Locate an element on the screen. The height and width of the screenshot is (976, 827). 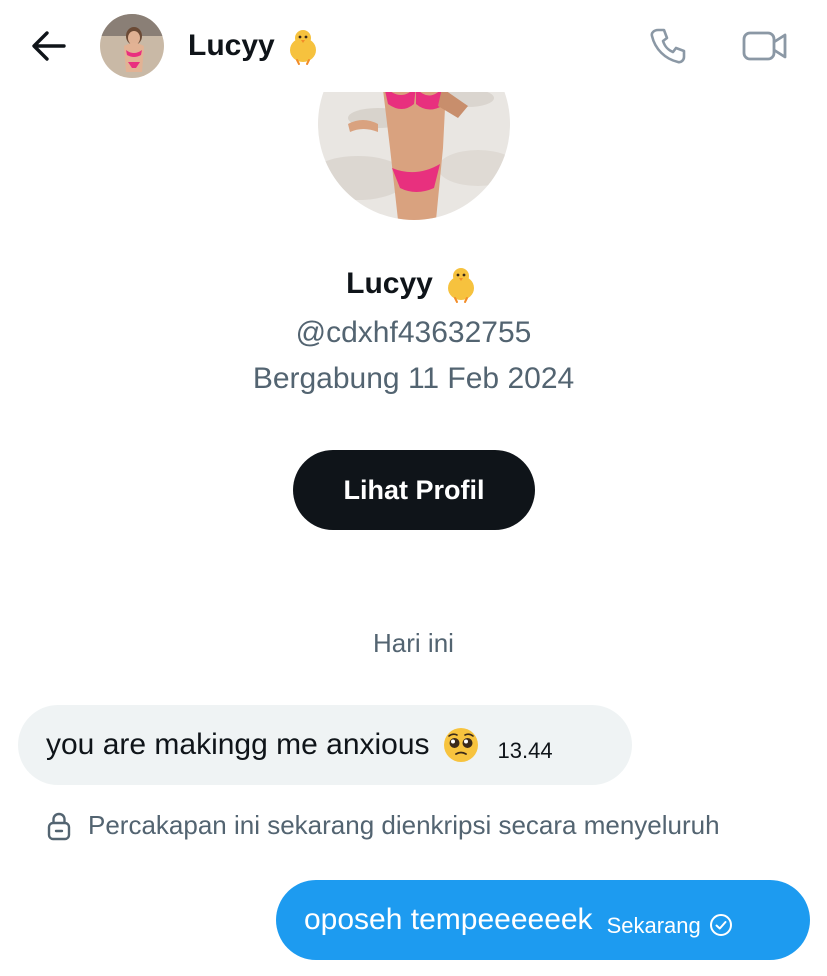
video-camera-icon is located at coordinates (764, 46).